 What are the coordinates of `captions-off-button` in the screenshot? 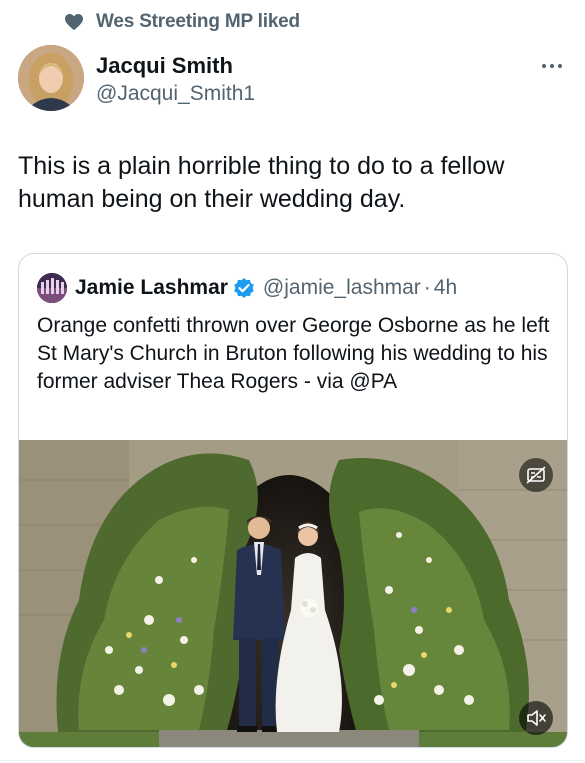 It's located at (536, 475).